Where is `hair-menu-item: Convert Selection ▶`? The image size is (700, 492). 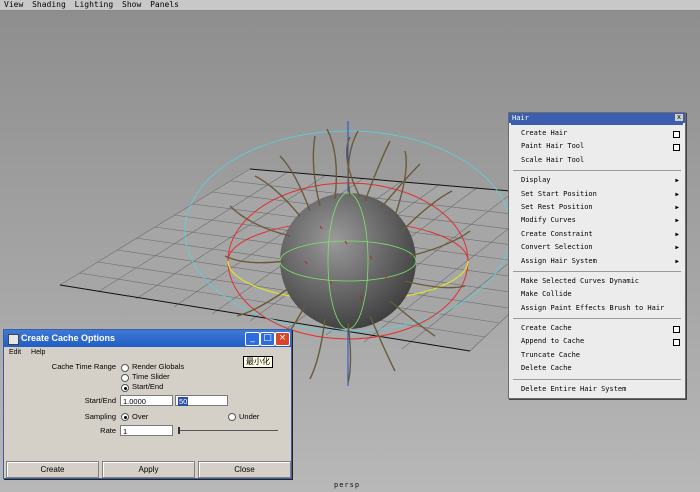 hair-menu-item: Convert Selection ▶ is located at coordinates (597, 247).